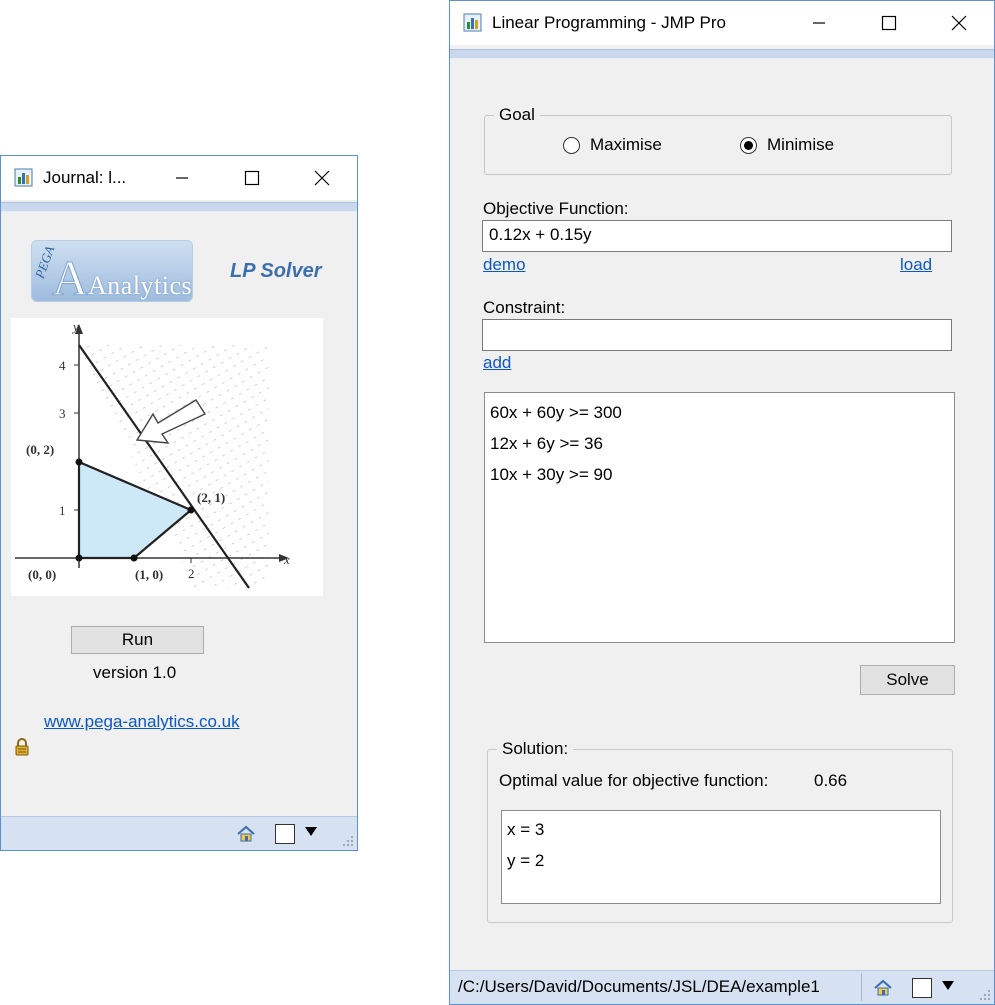 This screenshot has height=1005, width=995. I want to click on y-axis-label: y, so click(75, 326).